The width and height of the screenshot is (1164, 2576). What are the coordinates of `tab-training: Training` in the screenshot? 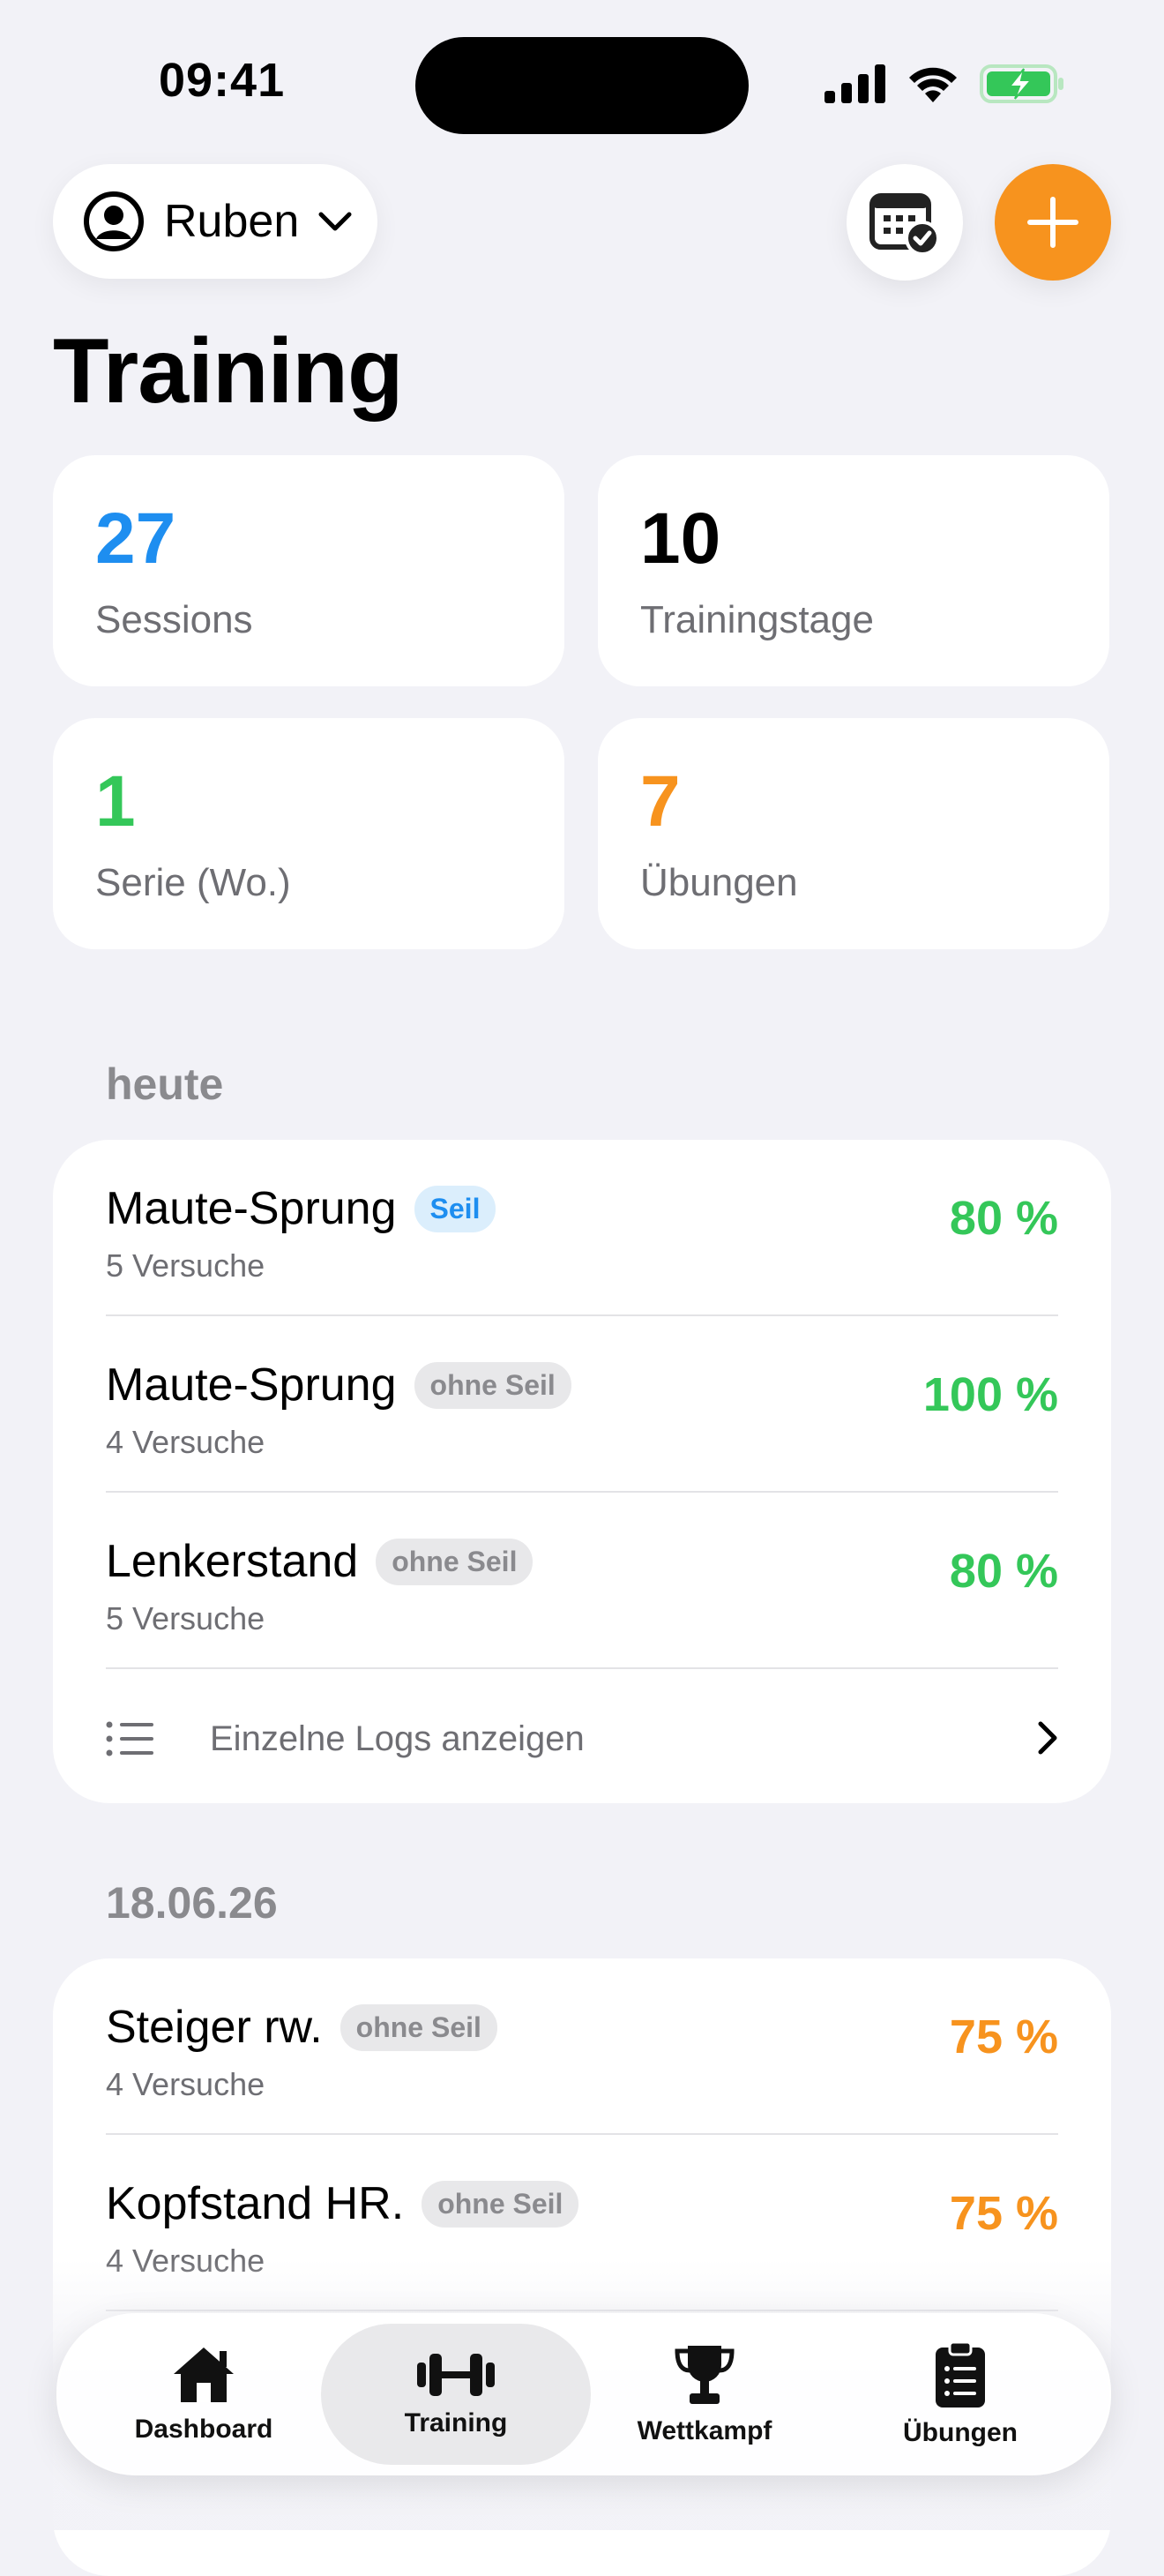 It's located at (456, 2395).